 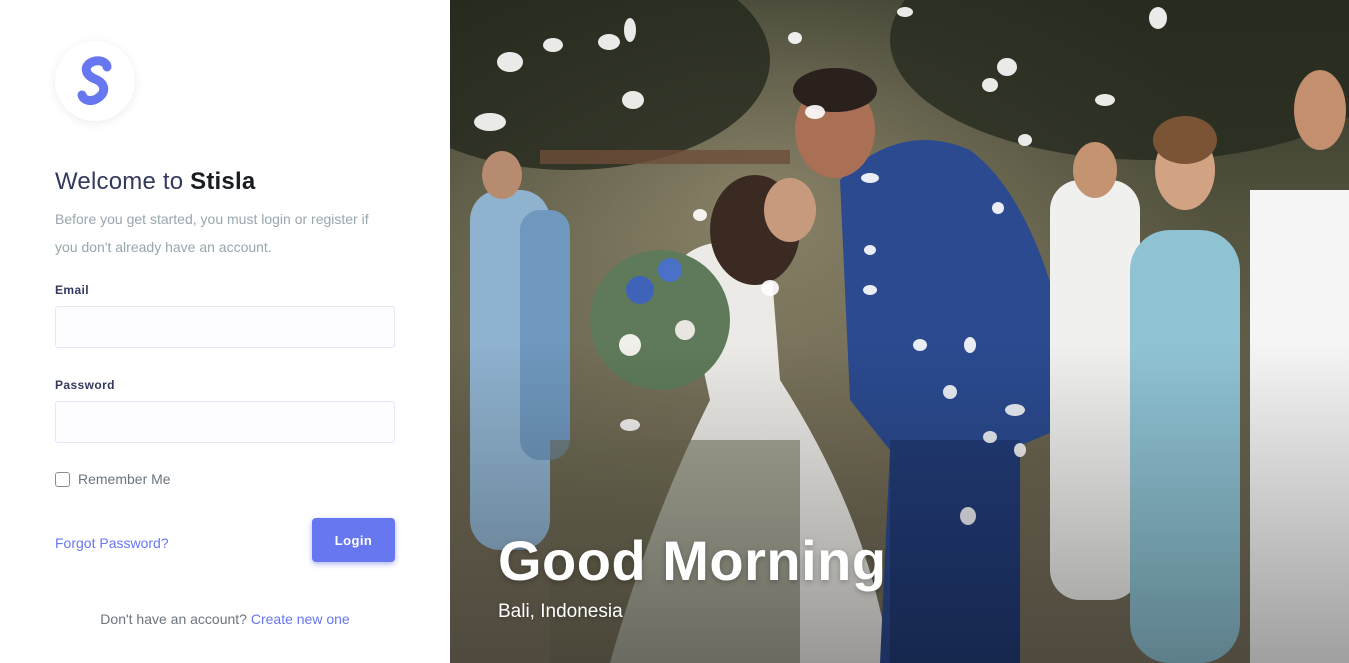 What do you see at coordinates (223, 181) in the screenshot?
I see `welcome-brand-name: Stisla` at bounding box center [223, 181].